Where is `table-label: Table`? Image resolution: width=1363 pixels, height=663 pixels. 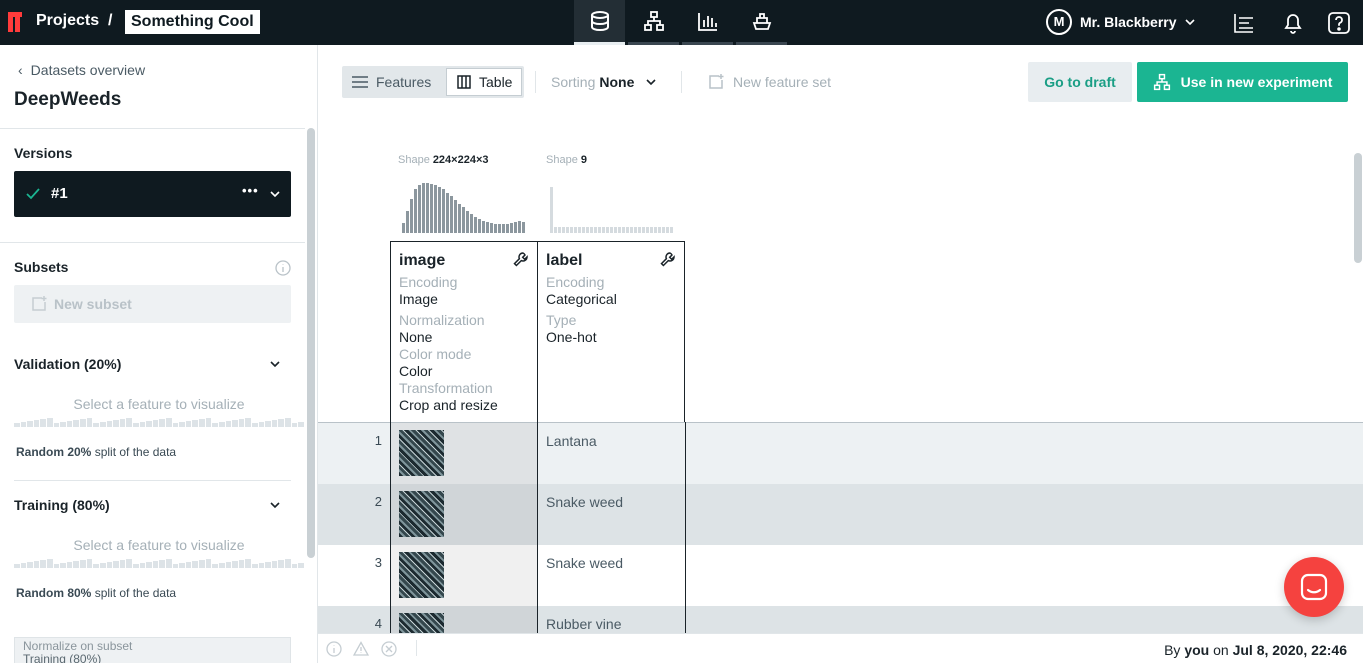
table-label: Table is located at coordinates (496, 82).